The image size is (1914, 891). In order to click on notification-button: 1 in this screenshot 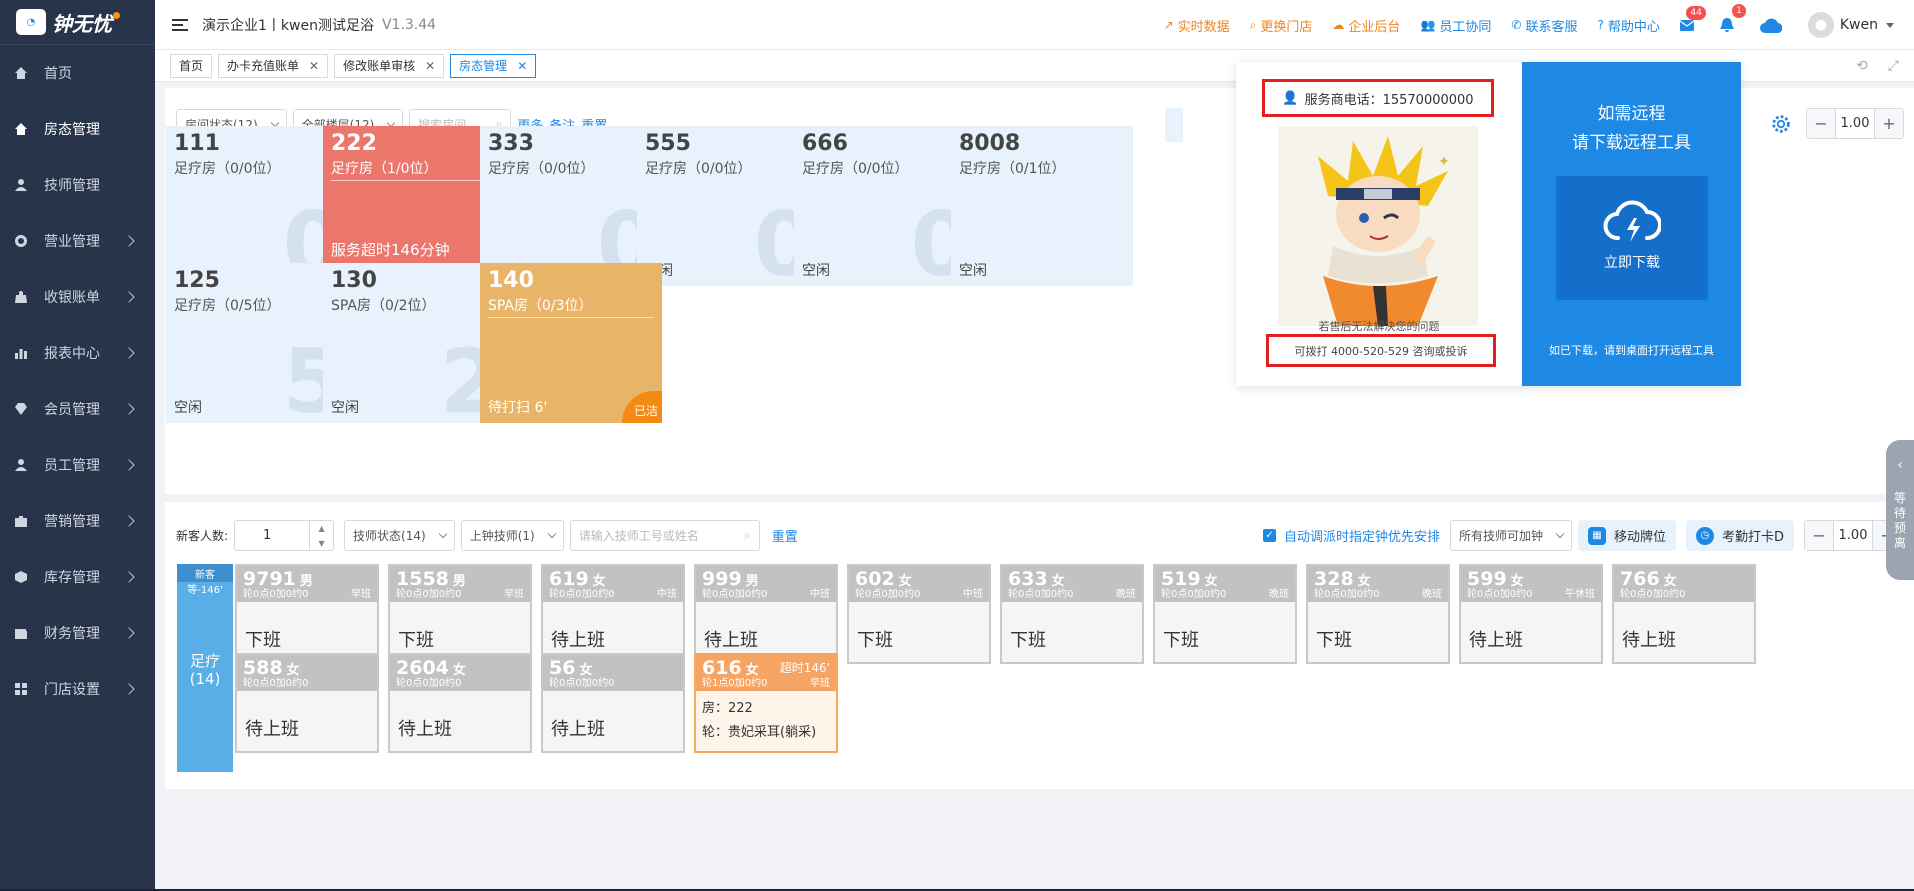, I will do `click(1732, 18)`.